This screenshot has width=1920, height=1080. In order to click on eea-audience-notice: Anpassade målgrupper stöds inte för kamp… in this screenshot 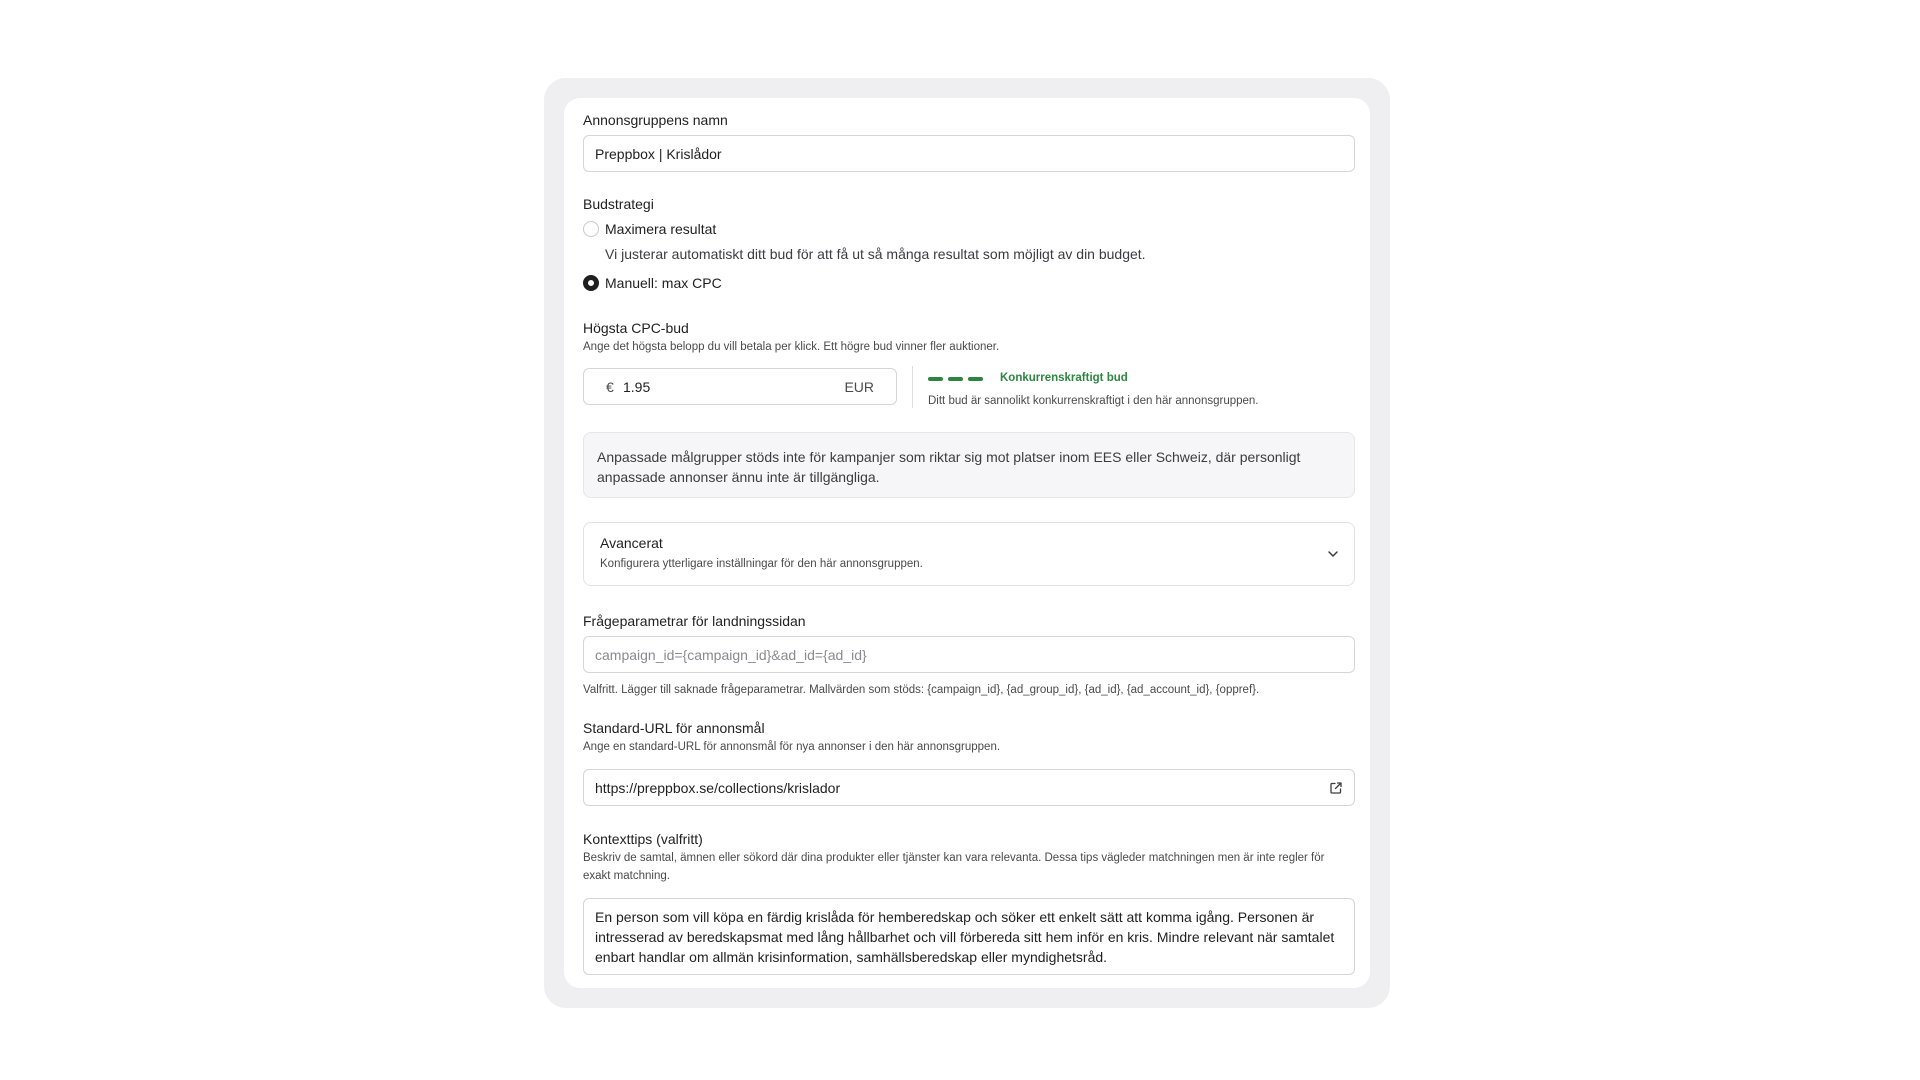, I will do `click(969, 465)`.